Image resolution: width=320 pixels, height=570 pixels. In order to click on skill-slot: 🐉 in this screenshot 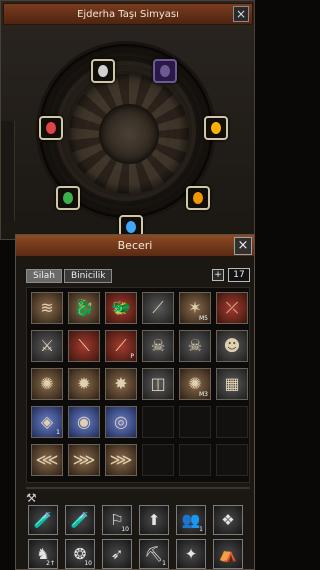, I will do `click(84, 308)`.